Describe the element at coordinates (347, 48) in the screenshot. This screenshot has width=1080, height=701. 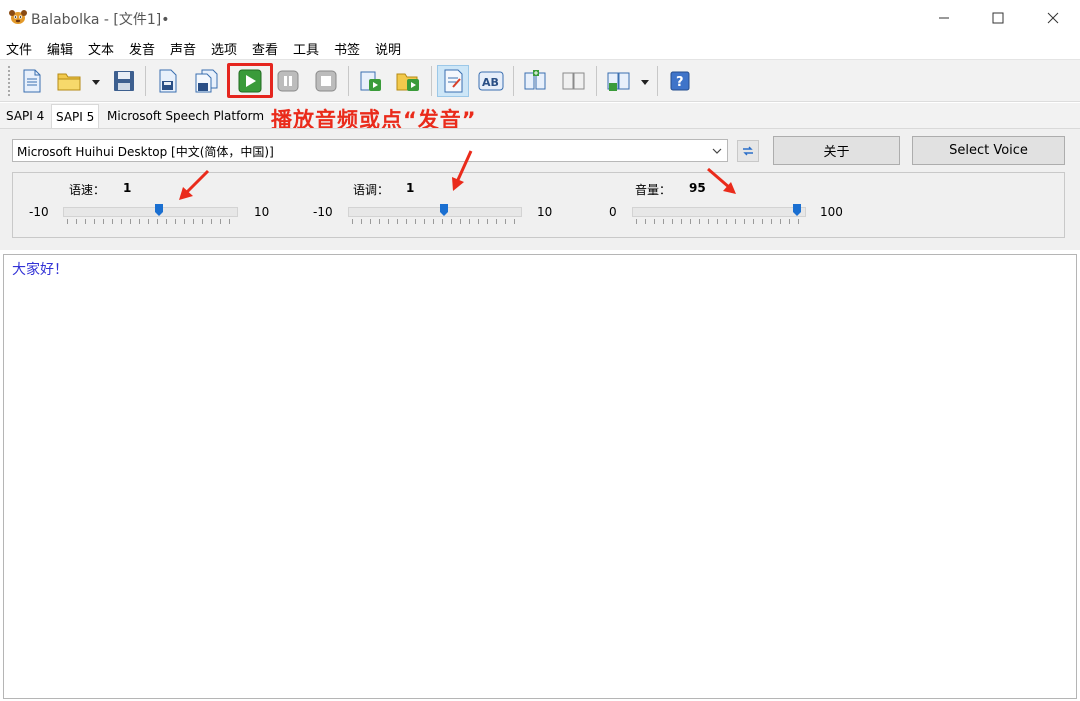
I see `menu-bookmarks: 书签` at that location.